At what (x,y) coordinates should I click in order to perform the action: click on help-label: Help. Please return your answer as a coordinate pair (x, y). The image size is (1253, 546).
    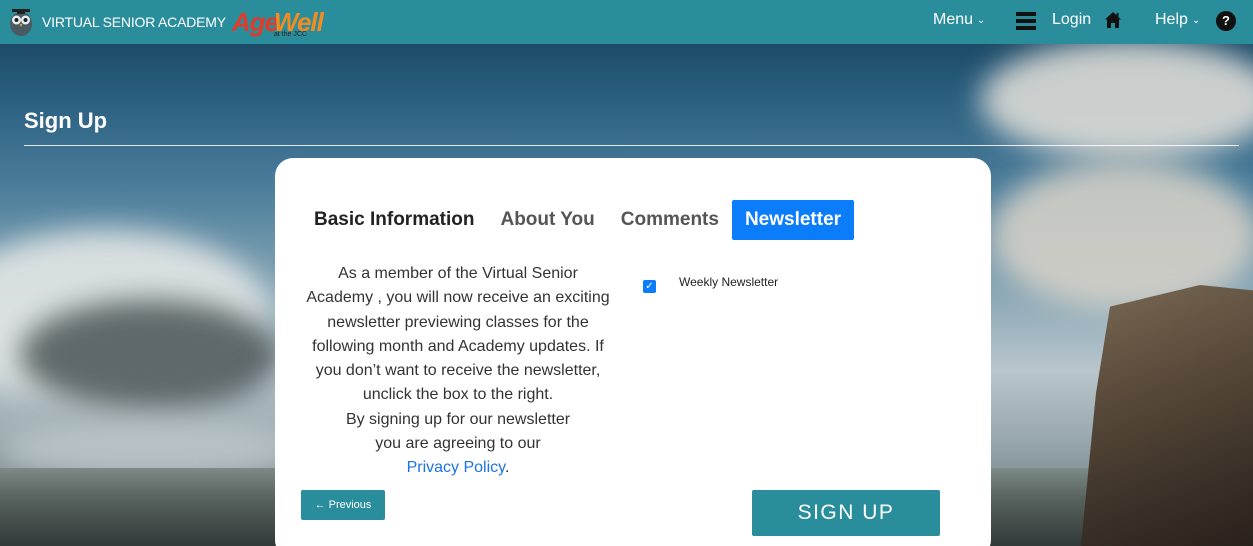
    Looking at the image, I should click on (1171, 19).